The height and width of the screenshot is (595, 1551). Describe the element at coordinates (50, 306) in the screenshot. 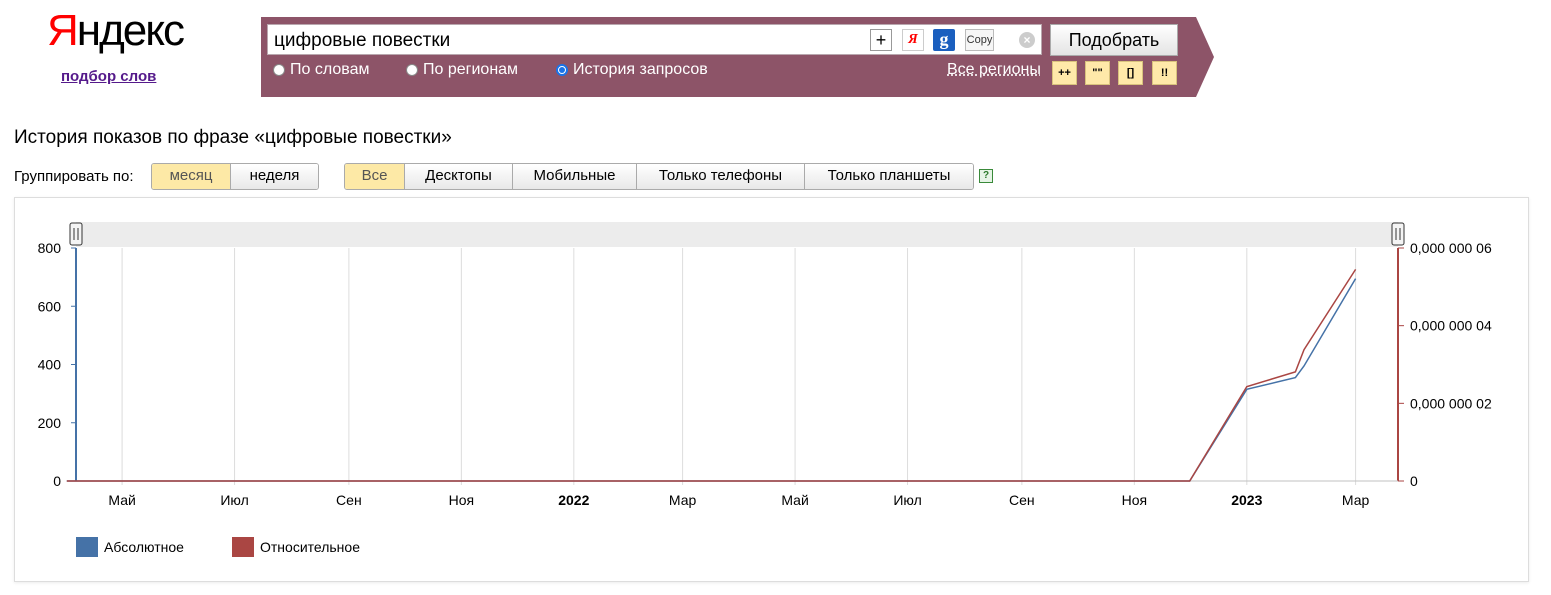

I see `left-tick-label: 600` at that location.